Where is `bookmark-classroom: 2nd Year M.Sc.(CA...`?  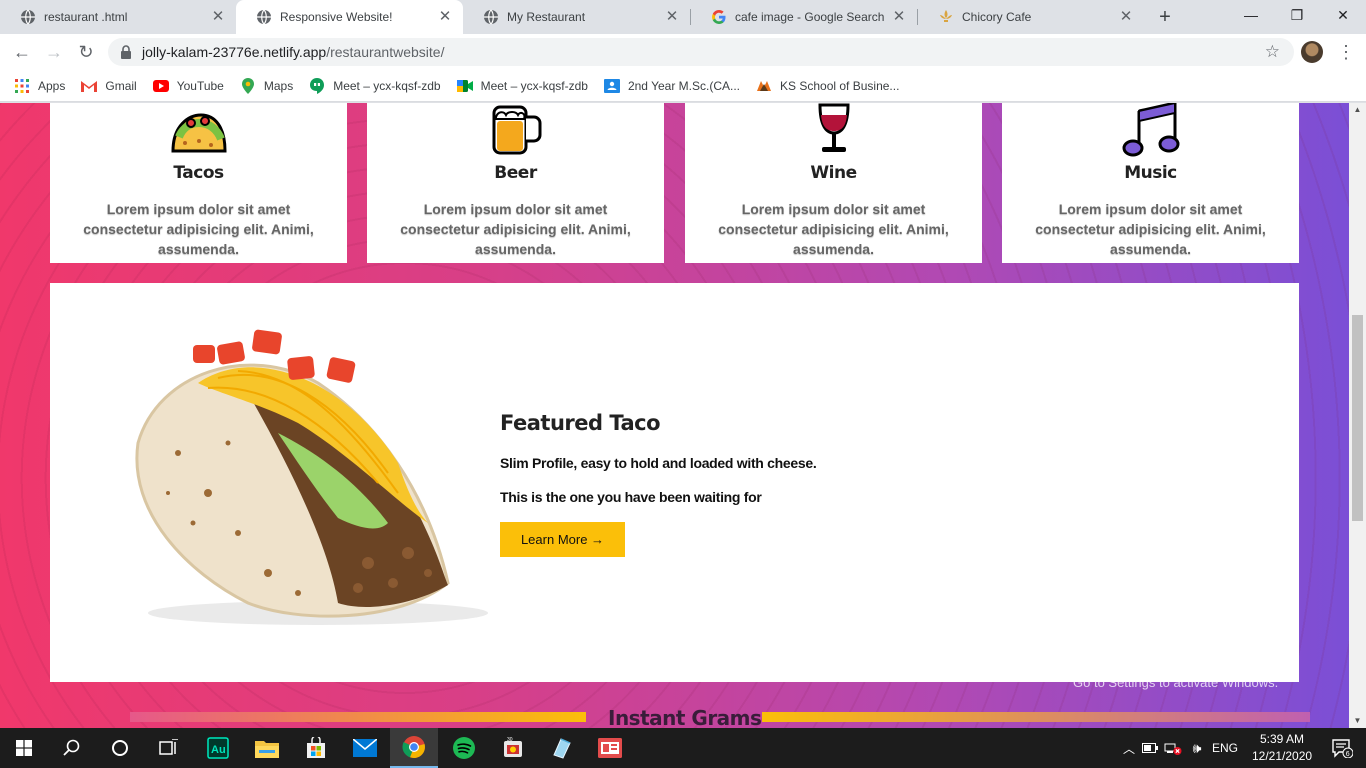 bookmark-classroom: 2nd Year M.Sc.(CA... is located at coordinates (672, 86).